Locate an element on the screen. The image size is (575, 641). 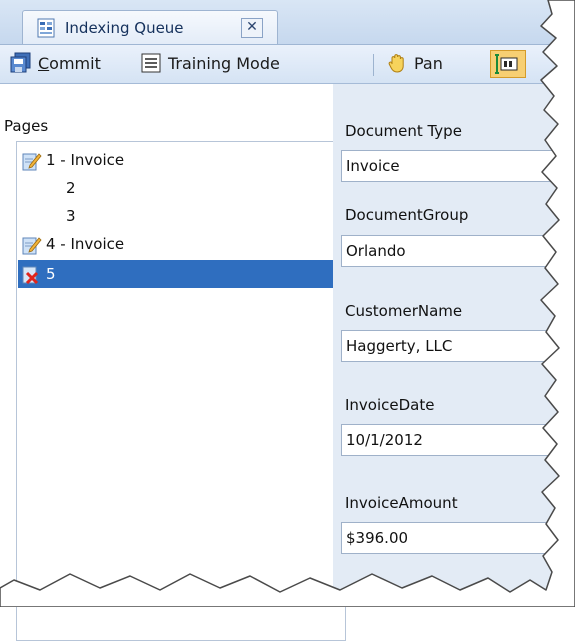
invoice-date-label: InvoiceDate is located at coordinates (390, 405).